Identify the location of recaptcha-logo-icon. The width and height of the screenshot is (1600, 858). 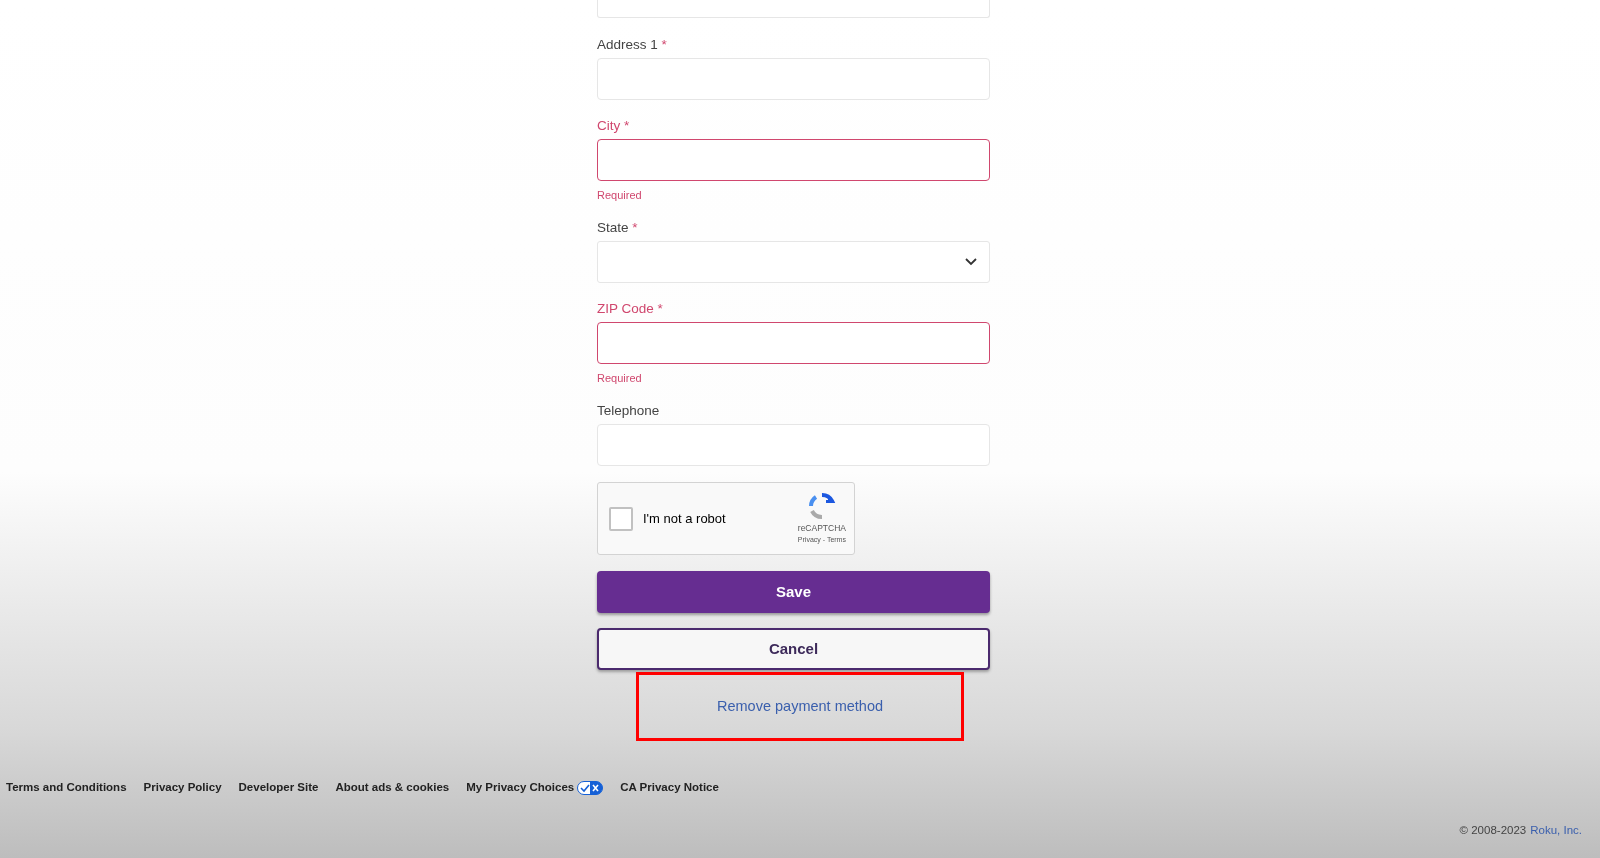
(821, 505).